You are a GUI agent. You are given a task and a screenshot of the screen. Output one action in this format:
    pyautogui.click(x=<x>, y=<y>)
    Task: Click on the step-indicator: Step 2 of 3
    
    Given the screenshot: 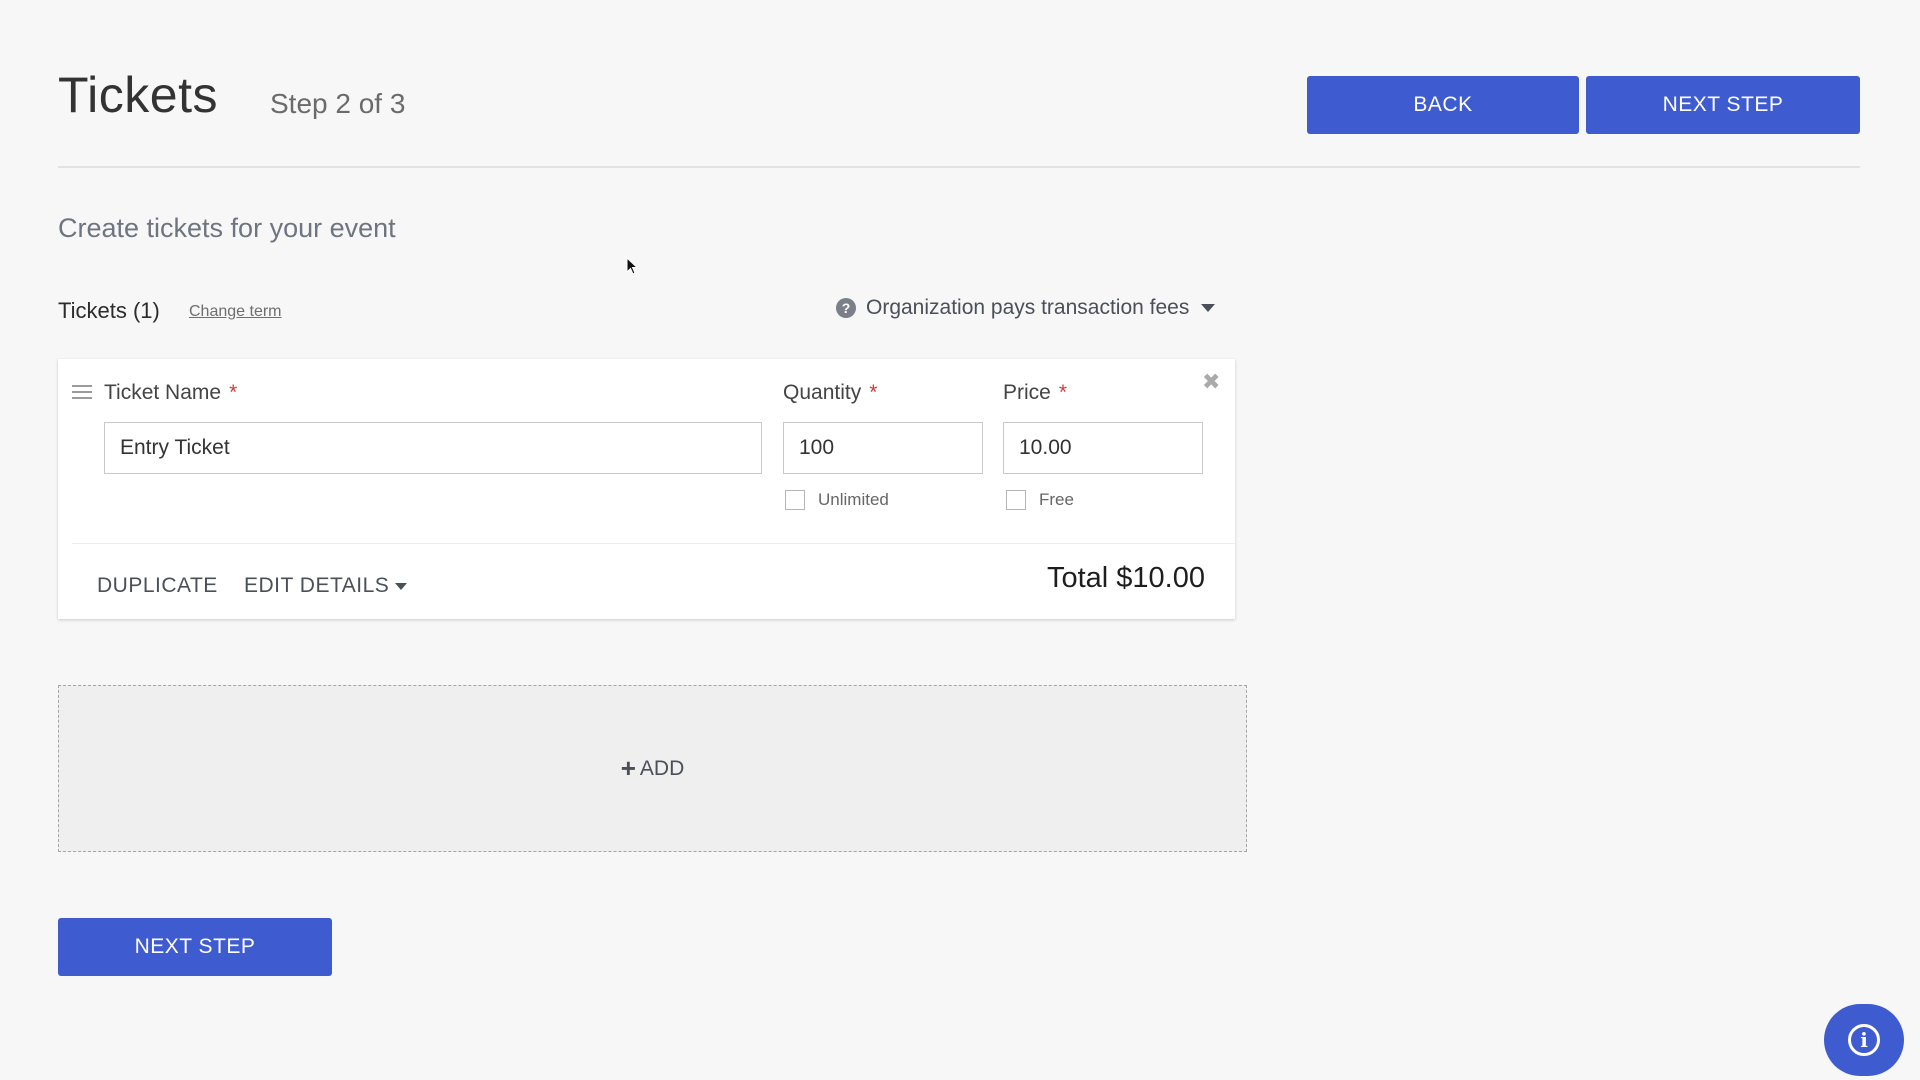 What is the action you would take?
    pyautogui.click(x=338, y=103)
    